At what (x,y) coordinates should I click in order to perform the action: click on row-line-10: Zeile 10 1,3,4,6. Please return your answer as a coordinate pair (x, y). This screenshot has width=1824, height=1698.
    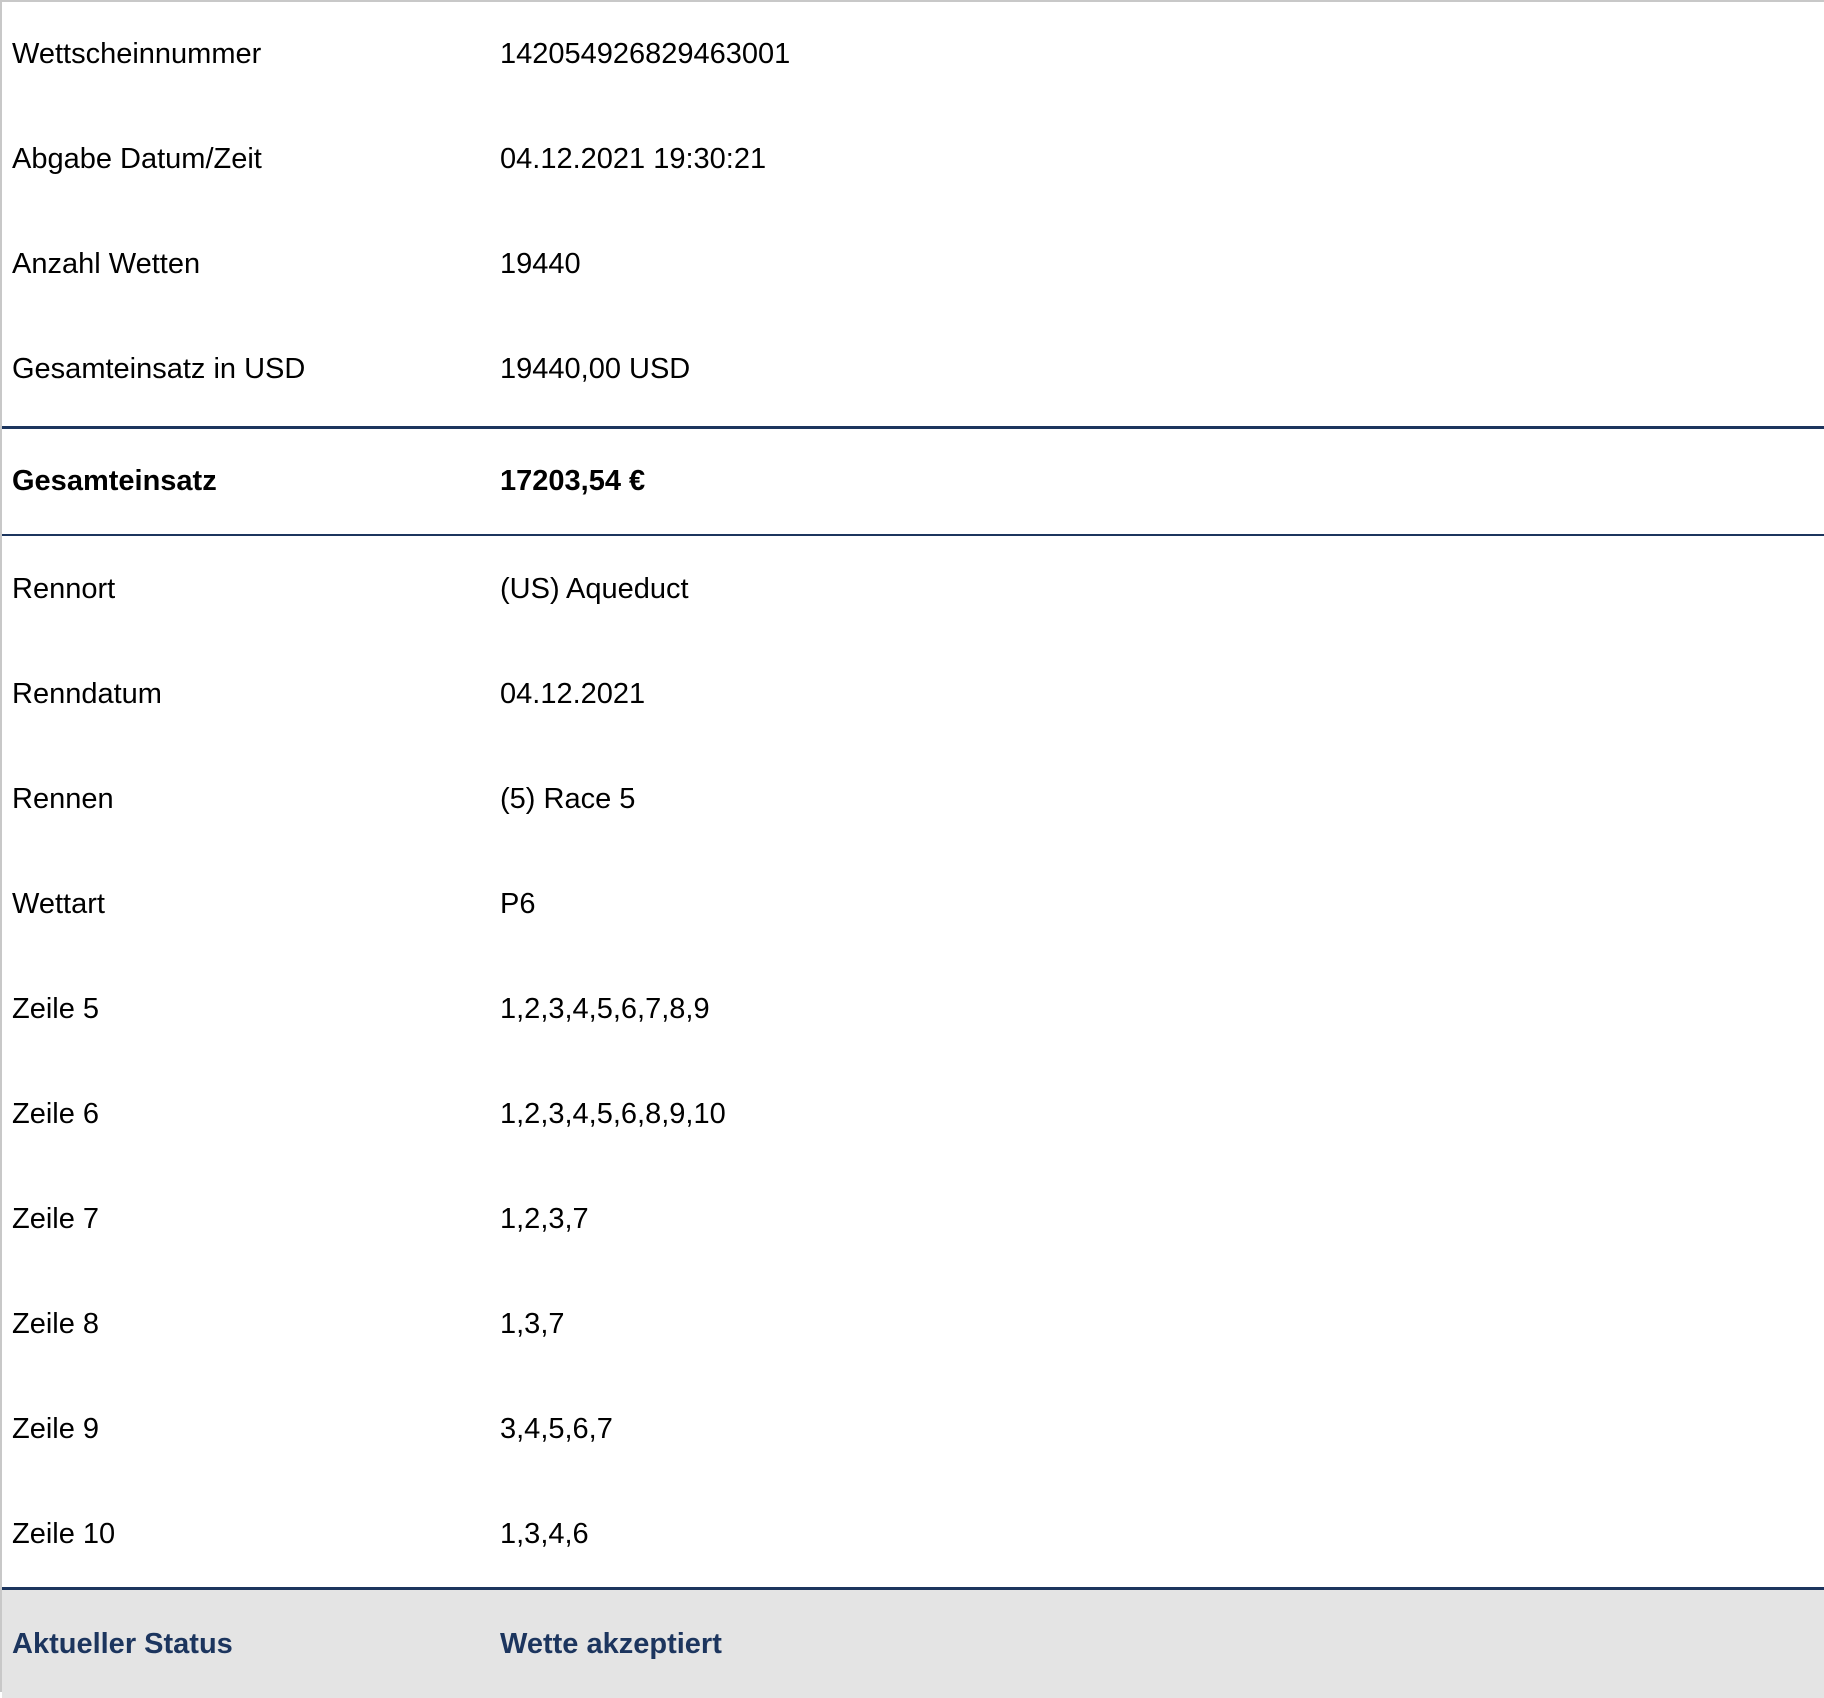
    Looking at the image, I should click on (913, 1534).